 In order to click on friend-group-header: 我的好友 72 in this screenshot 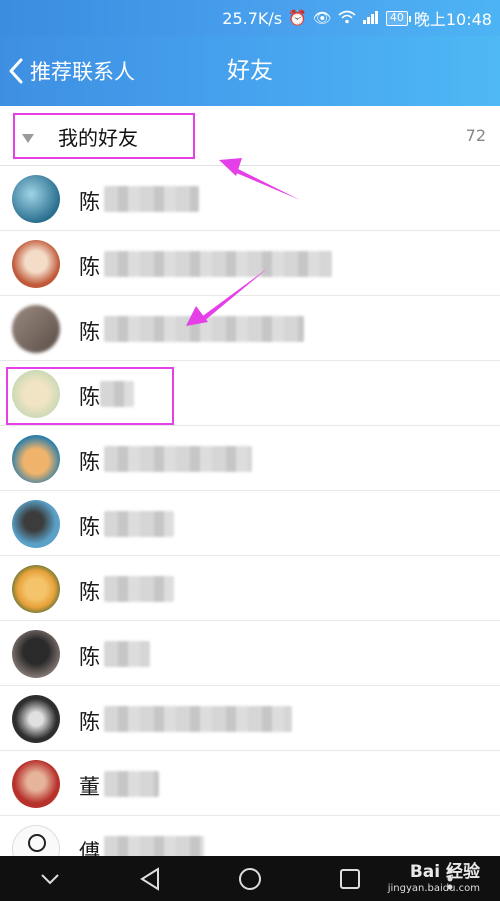, I will do `click(250, 136)`.